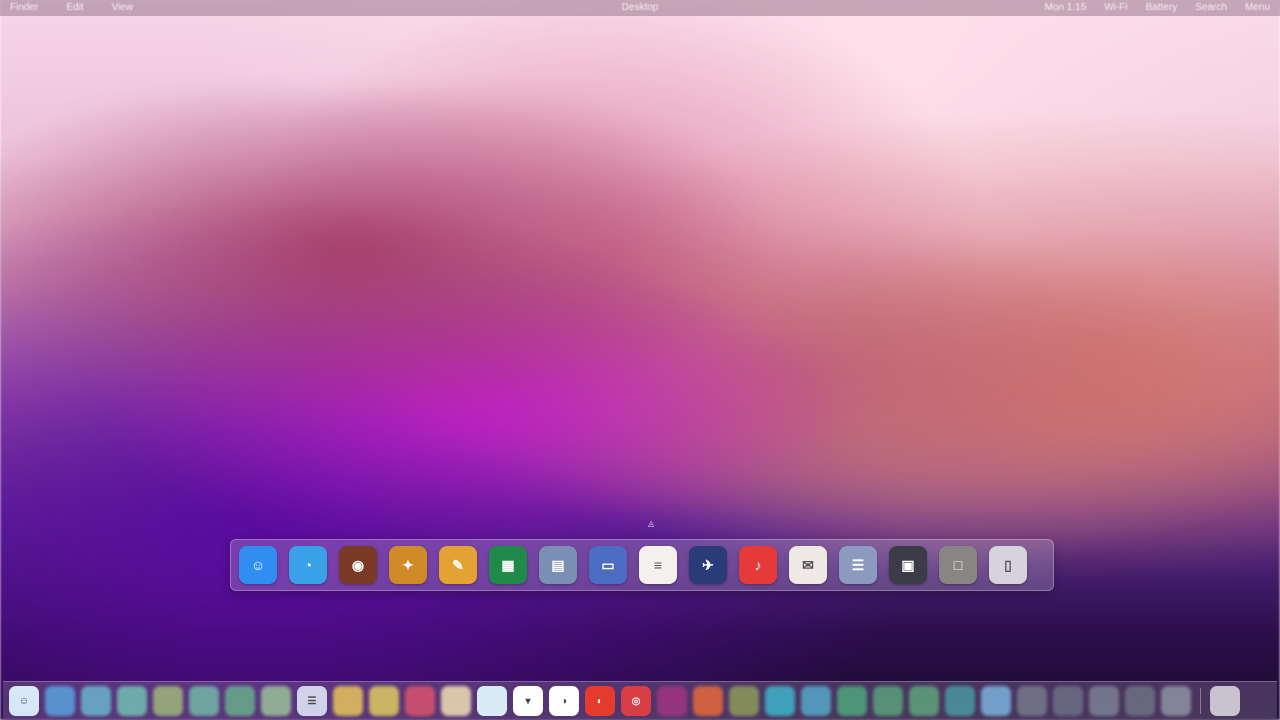 The height and width of the screenshot is (720, 1280). I want to click on dock-app-3-icon, so click(132, 701).